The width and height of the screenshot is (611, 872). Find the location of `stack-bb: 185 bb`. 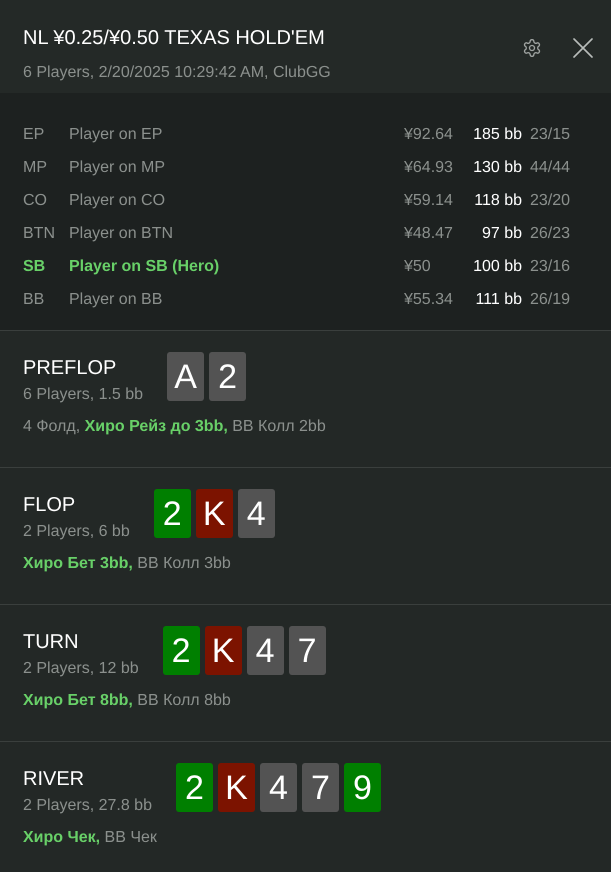

stack-bb: 185 bb is located at coordinates (497, 134).